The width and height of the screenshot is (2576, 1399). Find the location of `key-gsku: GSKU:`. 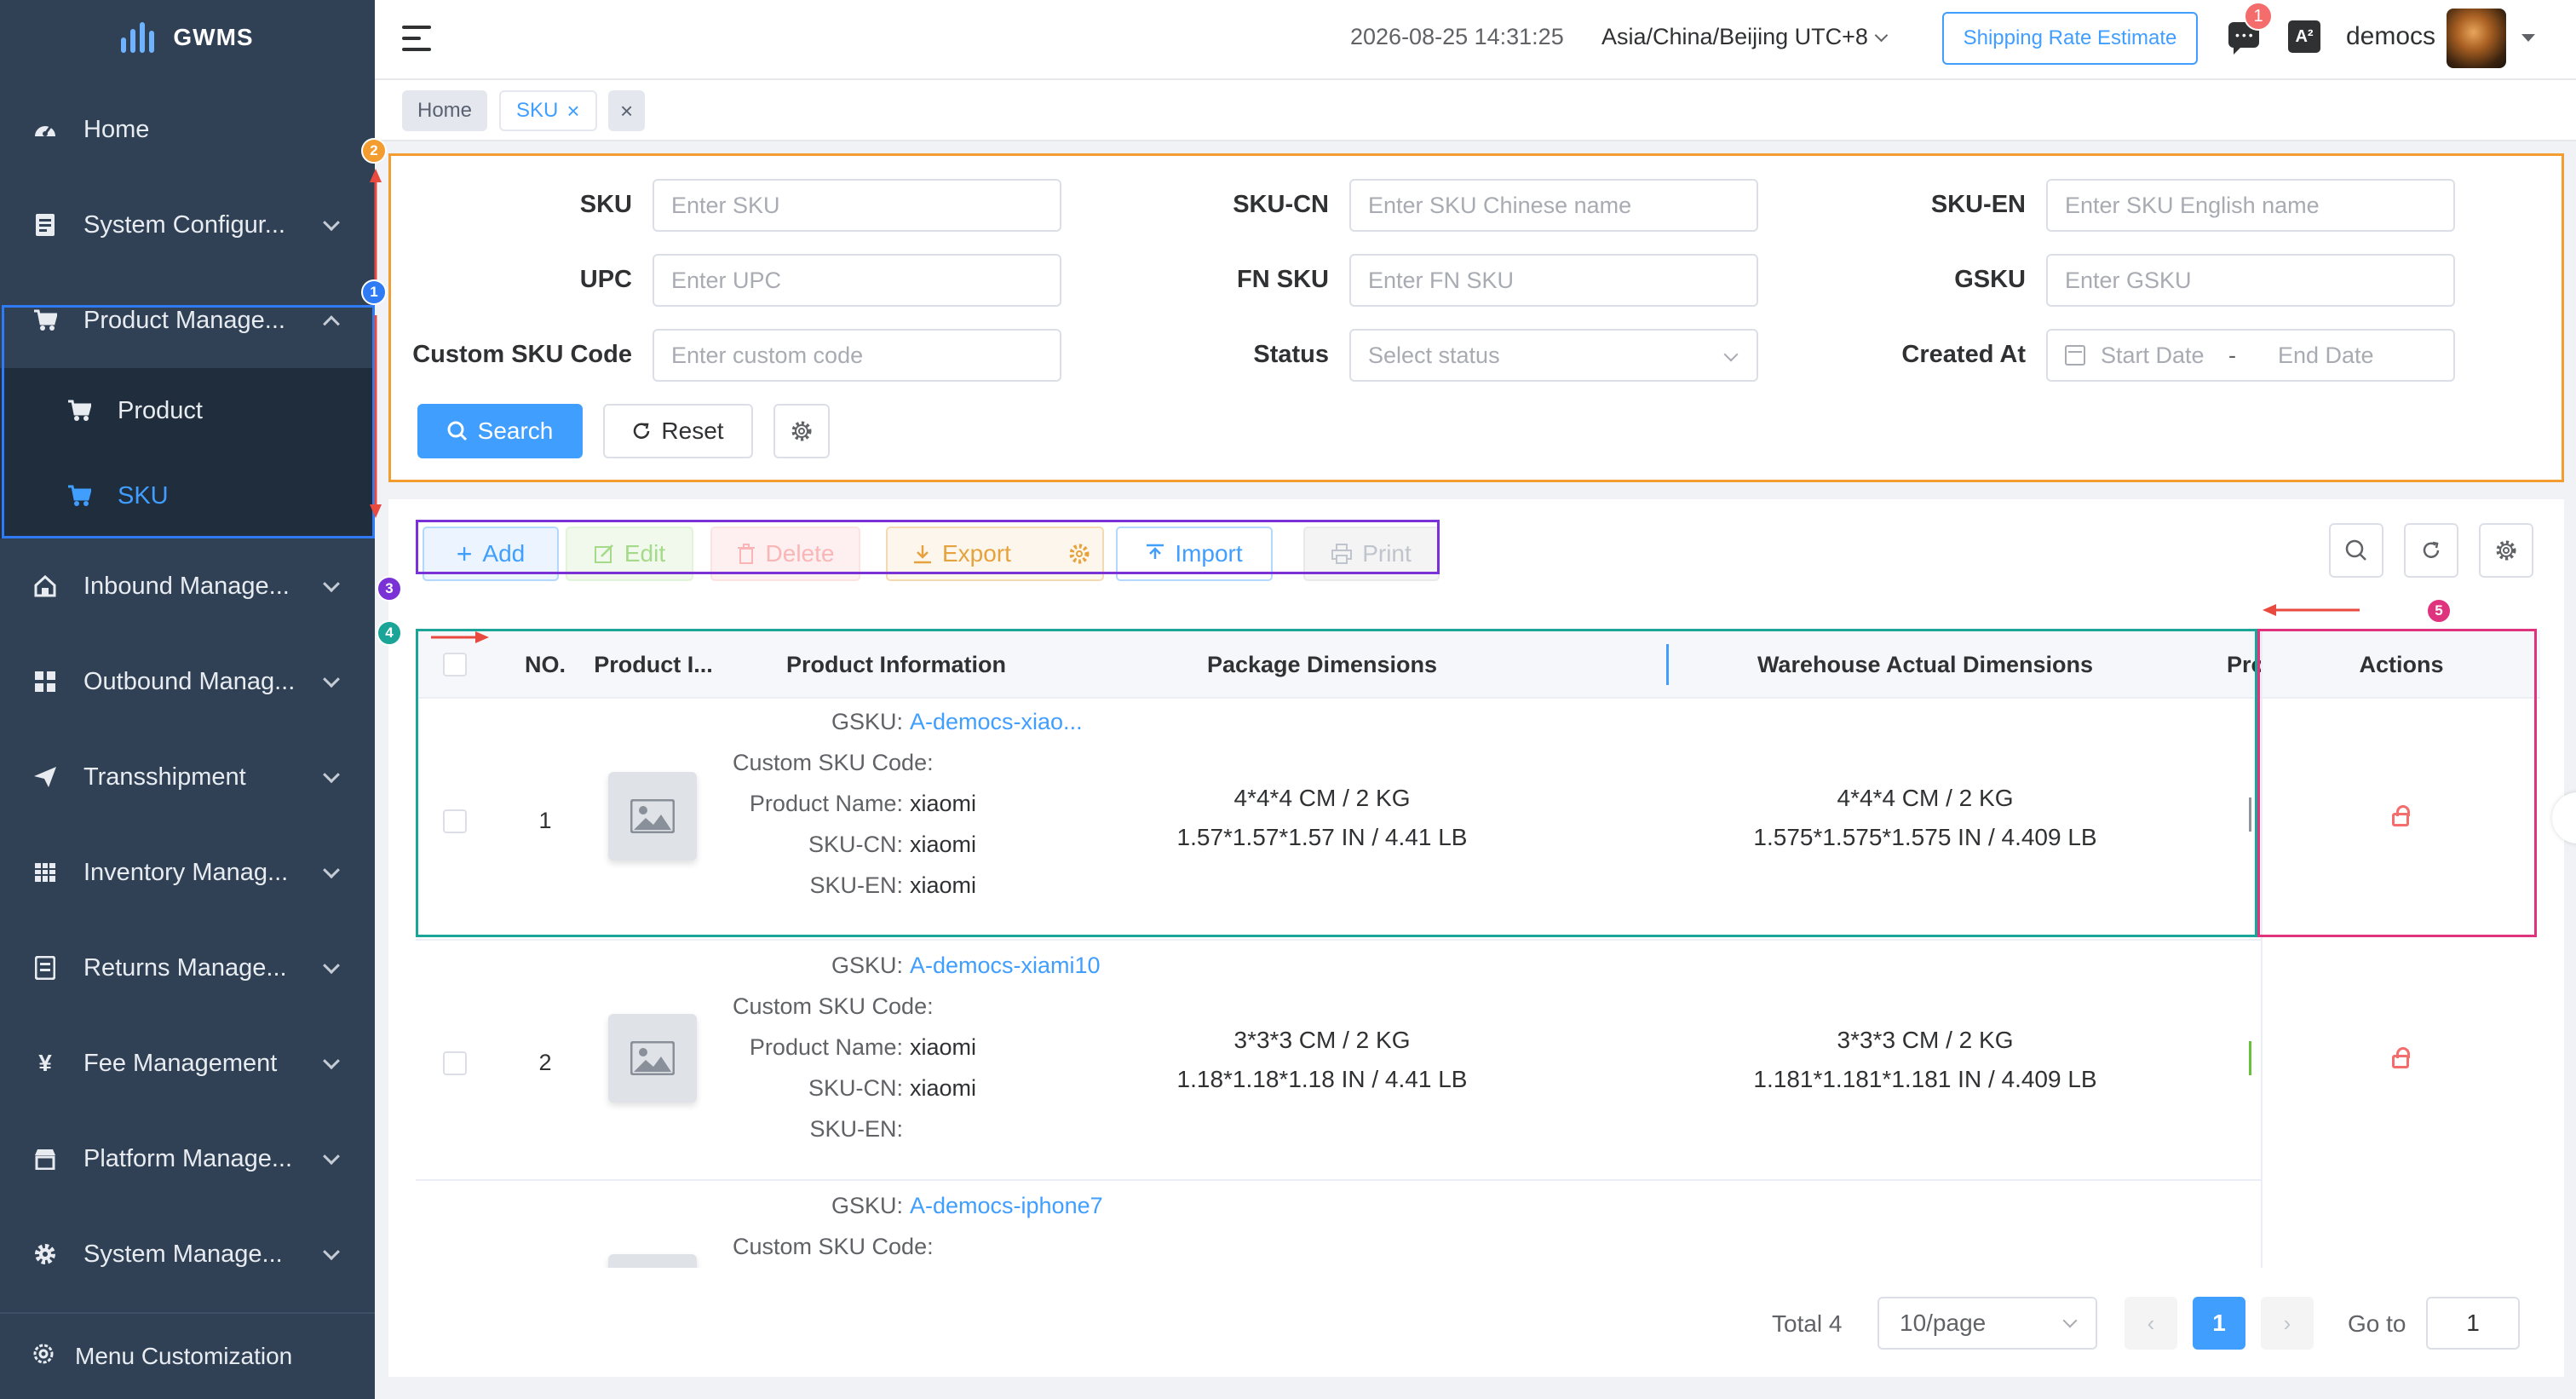

key-gsku: GSKU: is located at coordinates (867, 1205).